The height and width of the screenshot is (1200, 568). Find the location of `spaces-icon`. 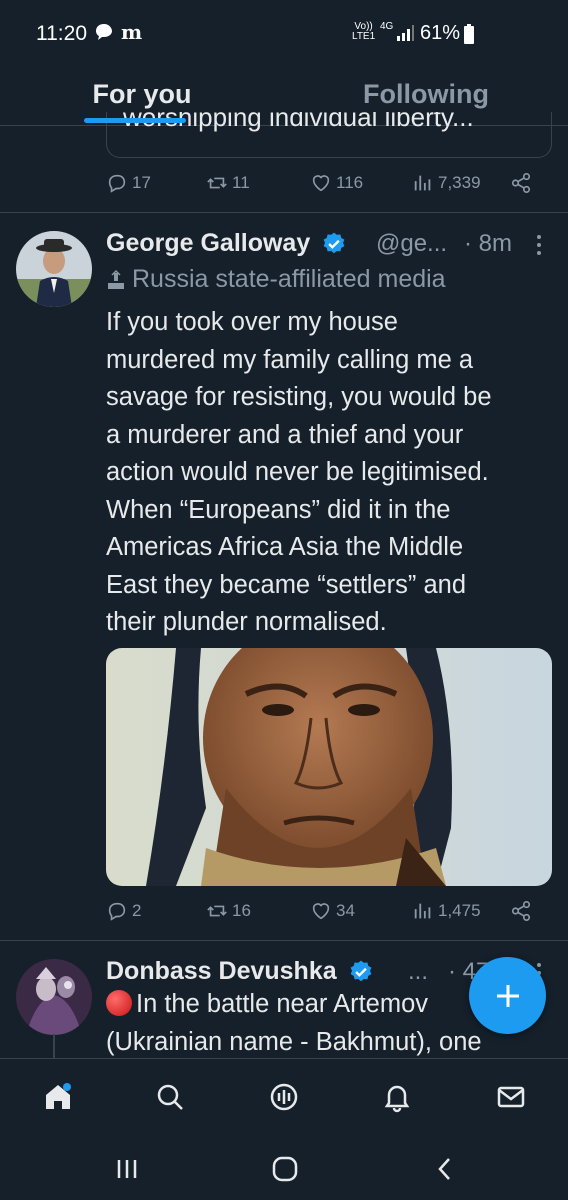

spaces-icon is located at coordinates (284, 1097).